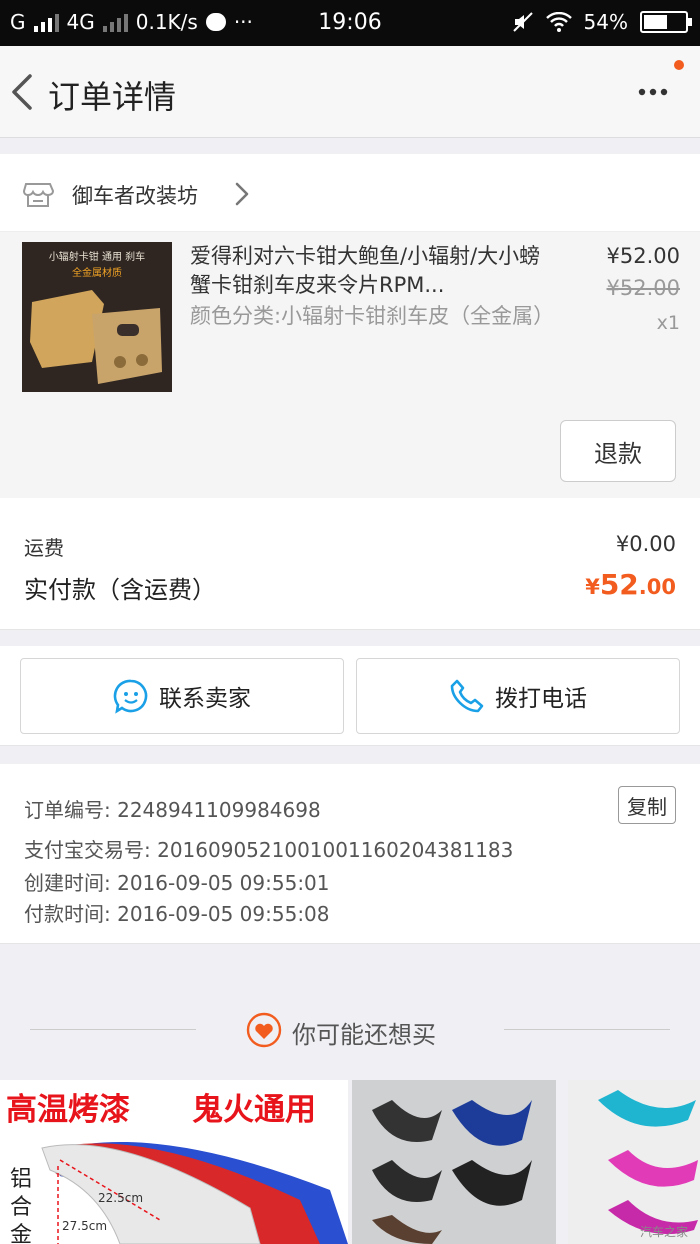  What do you see at coordinates (112, 97) in the screenshot?
I see `page-title: 订单详情` at bounding box center [112, 97].